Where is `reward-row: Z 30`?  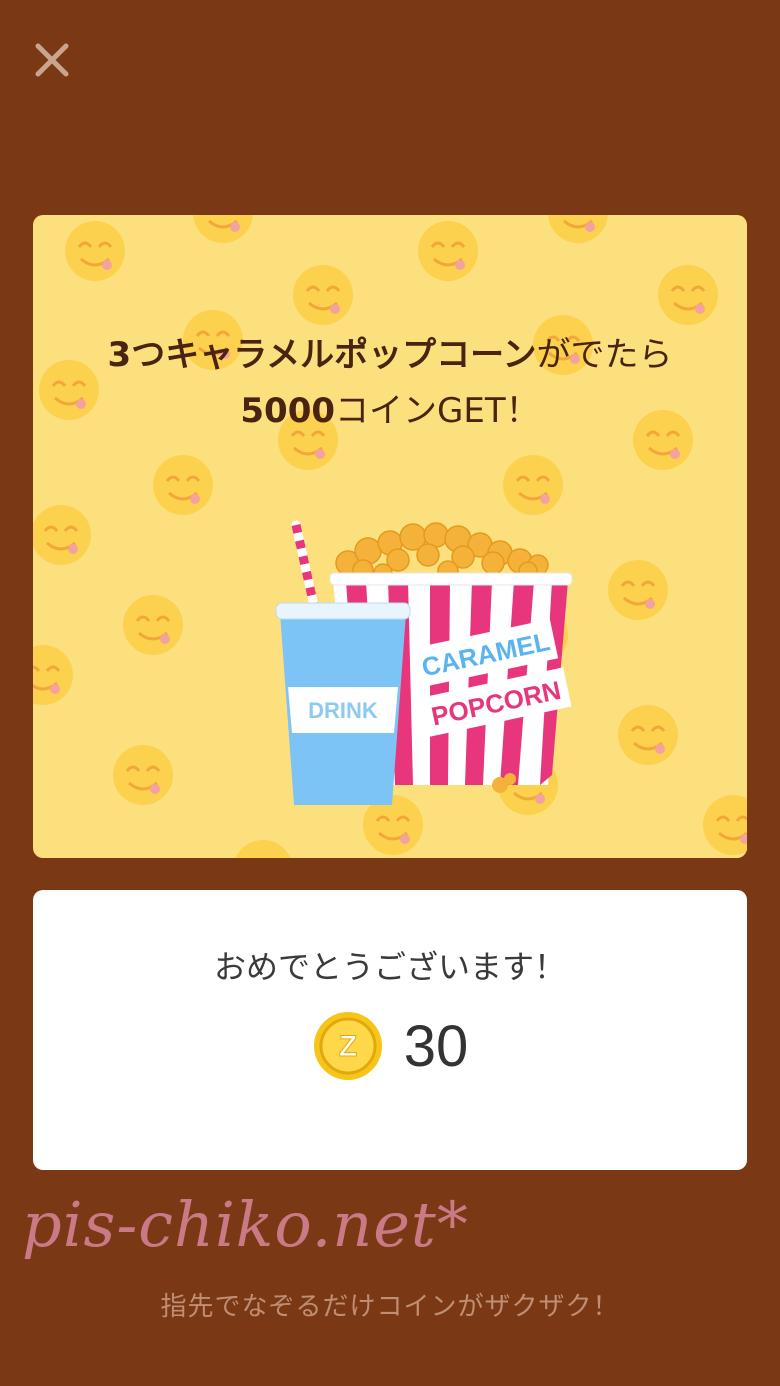 reward-row: Z 30 is located at coordinates (390, 1046).